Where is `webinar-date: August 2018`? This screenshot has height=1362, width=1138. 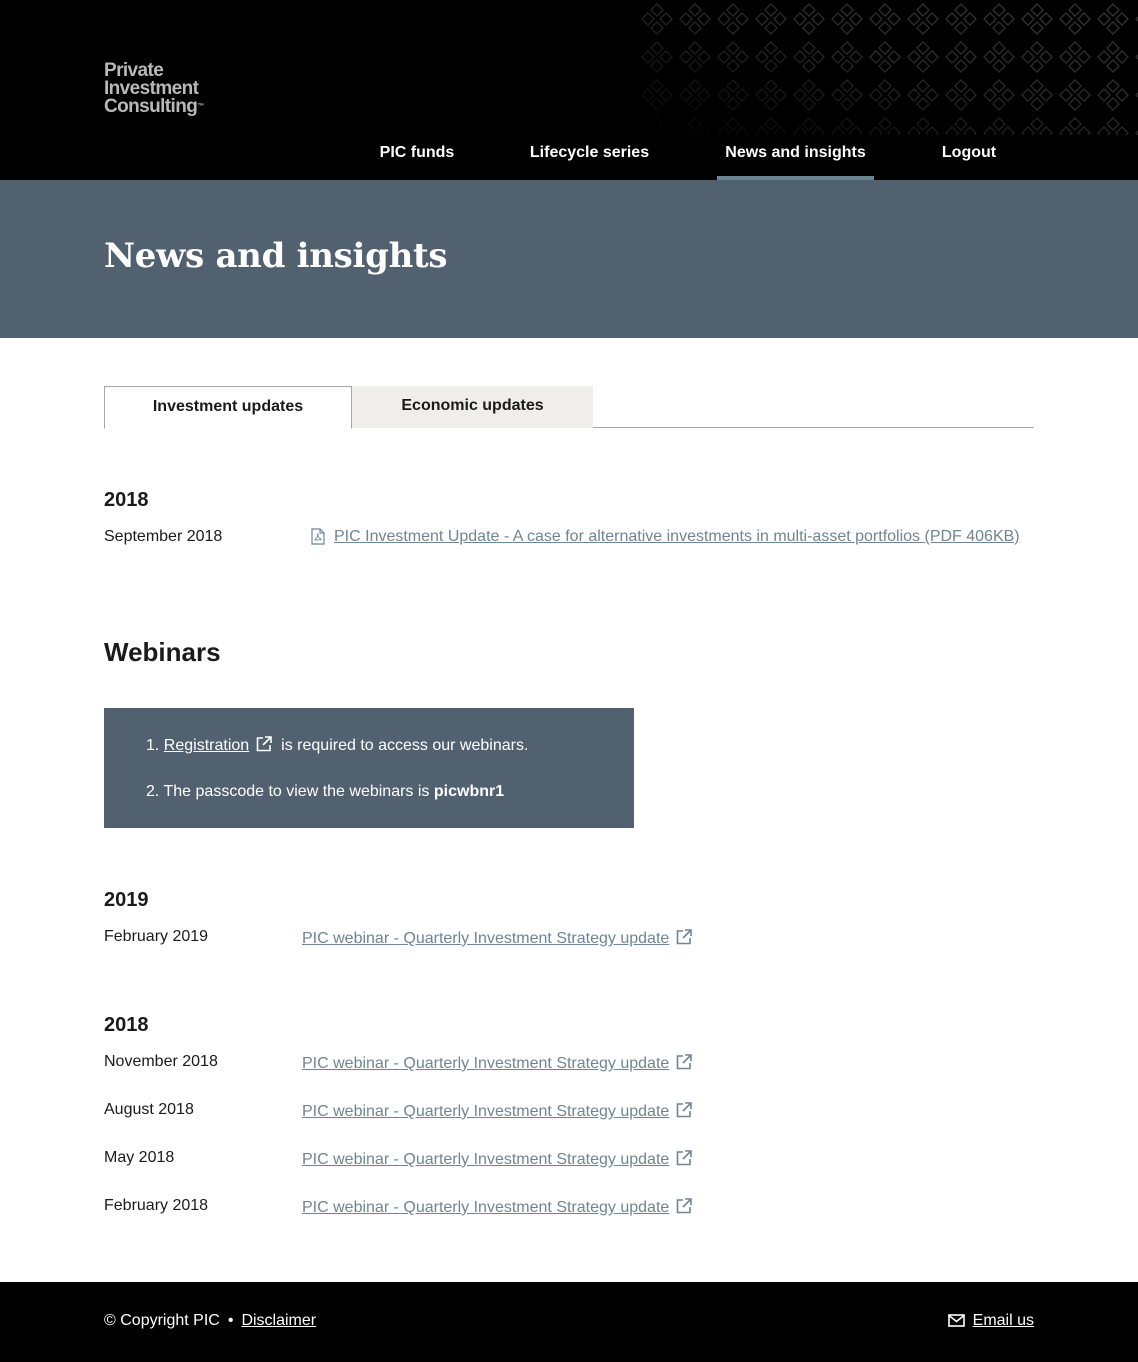 webinar-date: August 2018 is located at coordinates (149, 1109).